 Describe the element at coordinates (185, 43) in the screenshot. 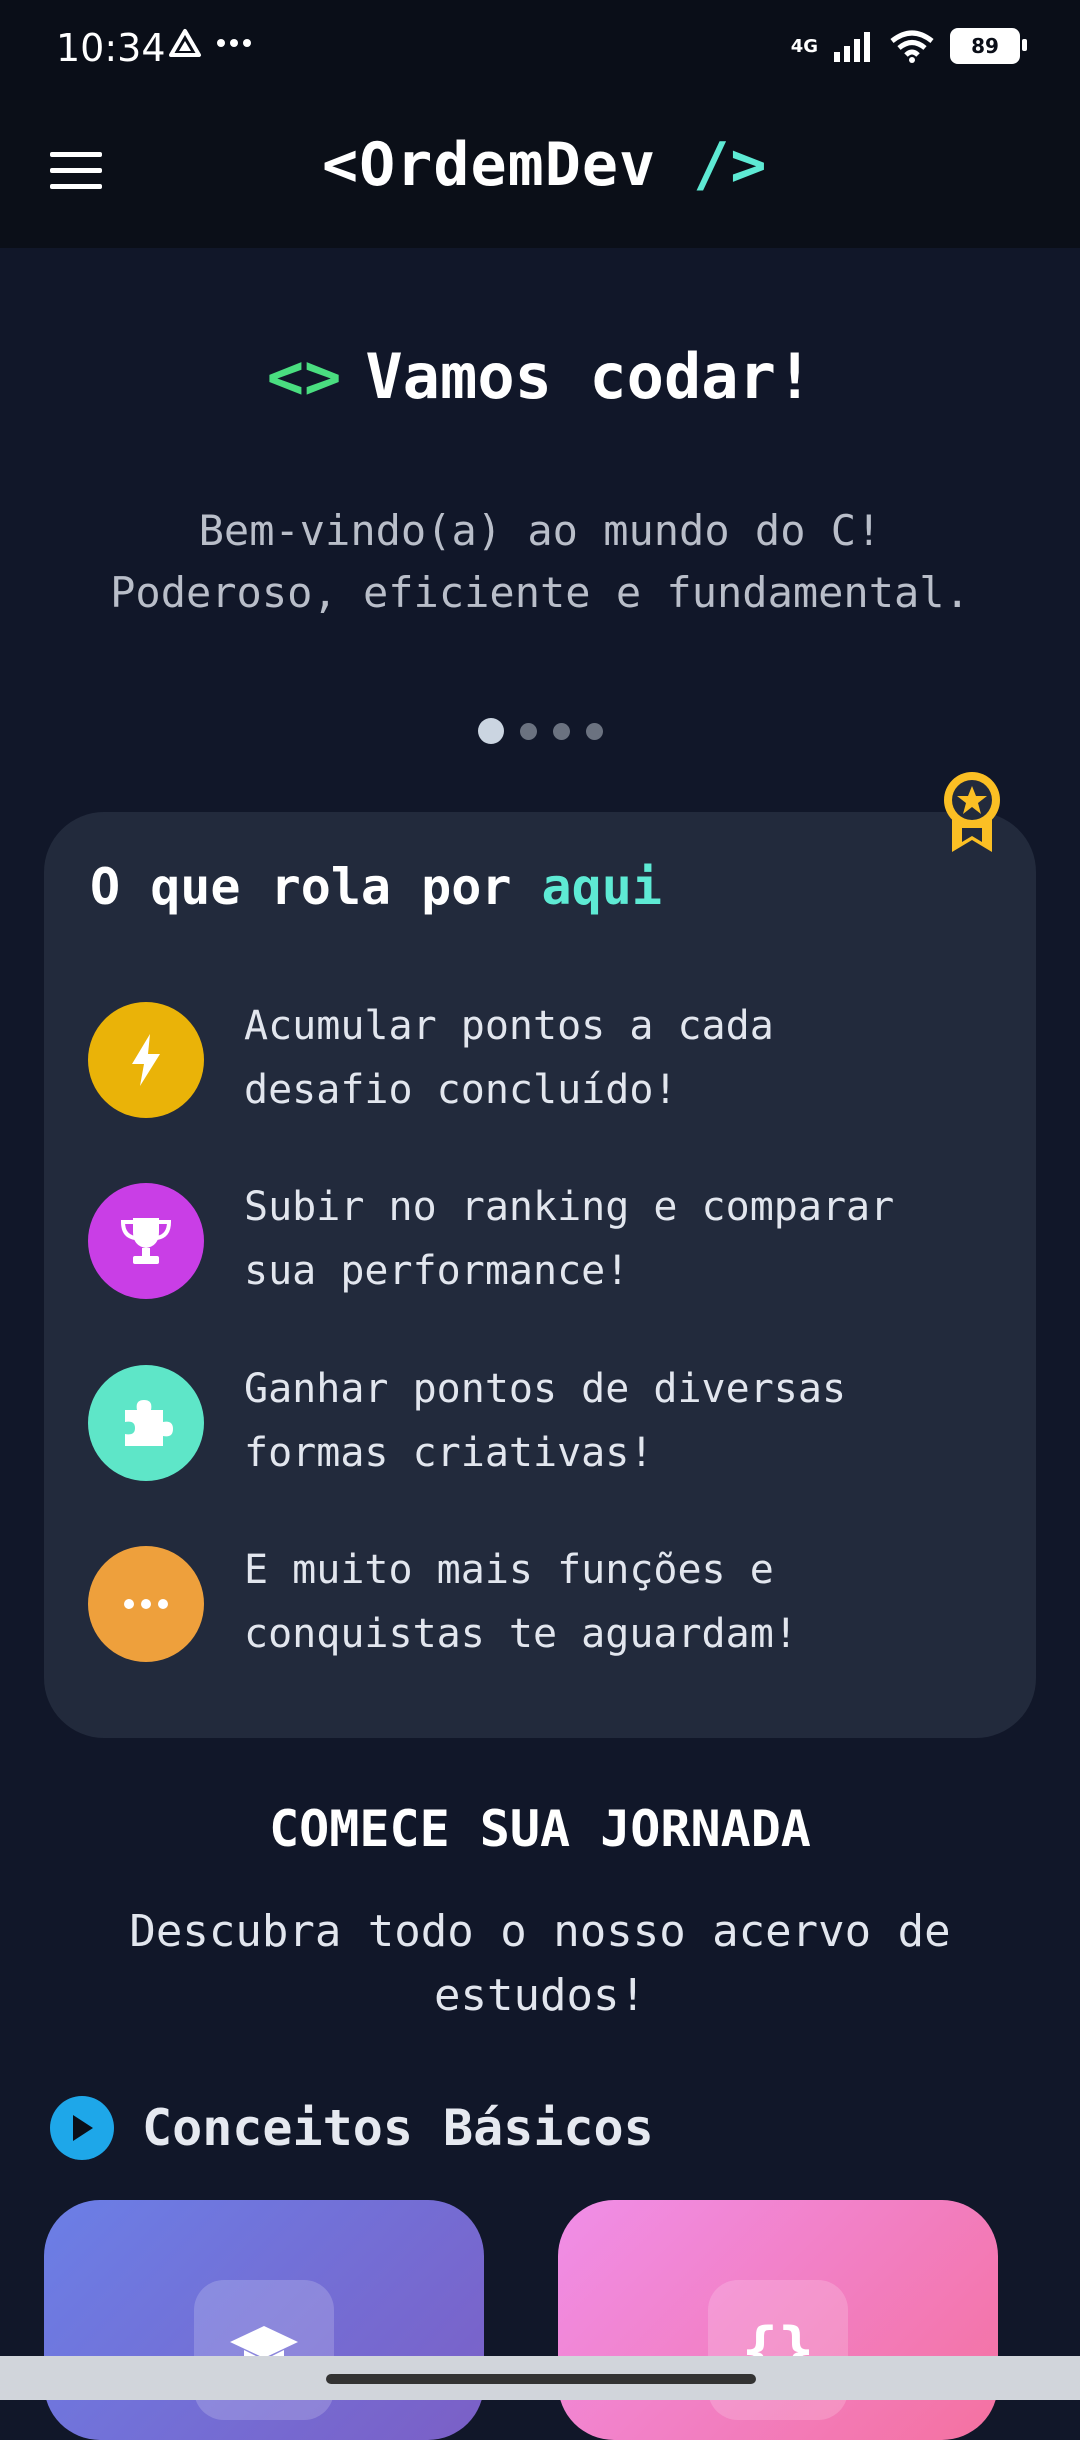

I see `drive-icon` at that location.